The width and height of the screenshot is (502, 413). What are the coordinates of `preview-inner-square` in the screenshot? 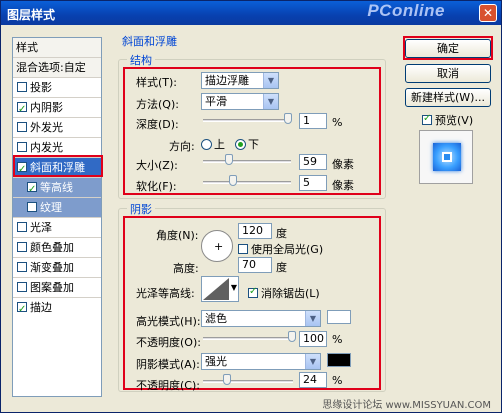 It's located at (447, 157).